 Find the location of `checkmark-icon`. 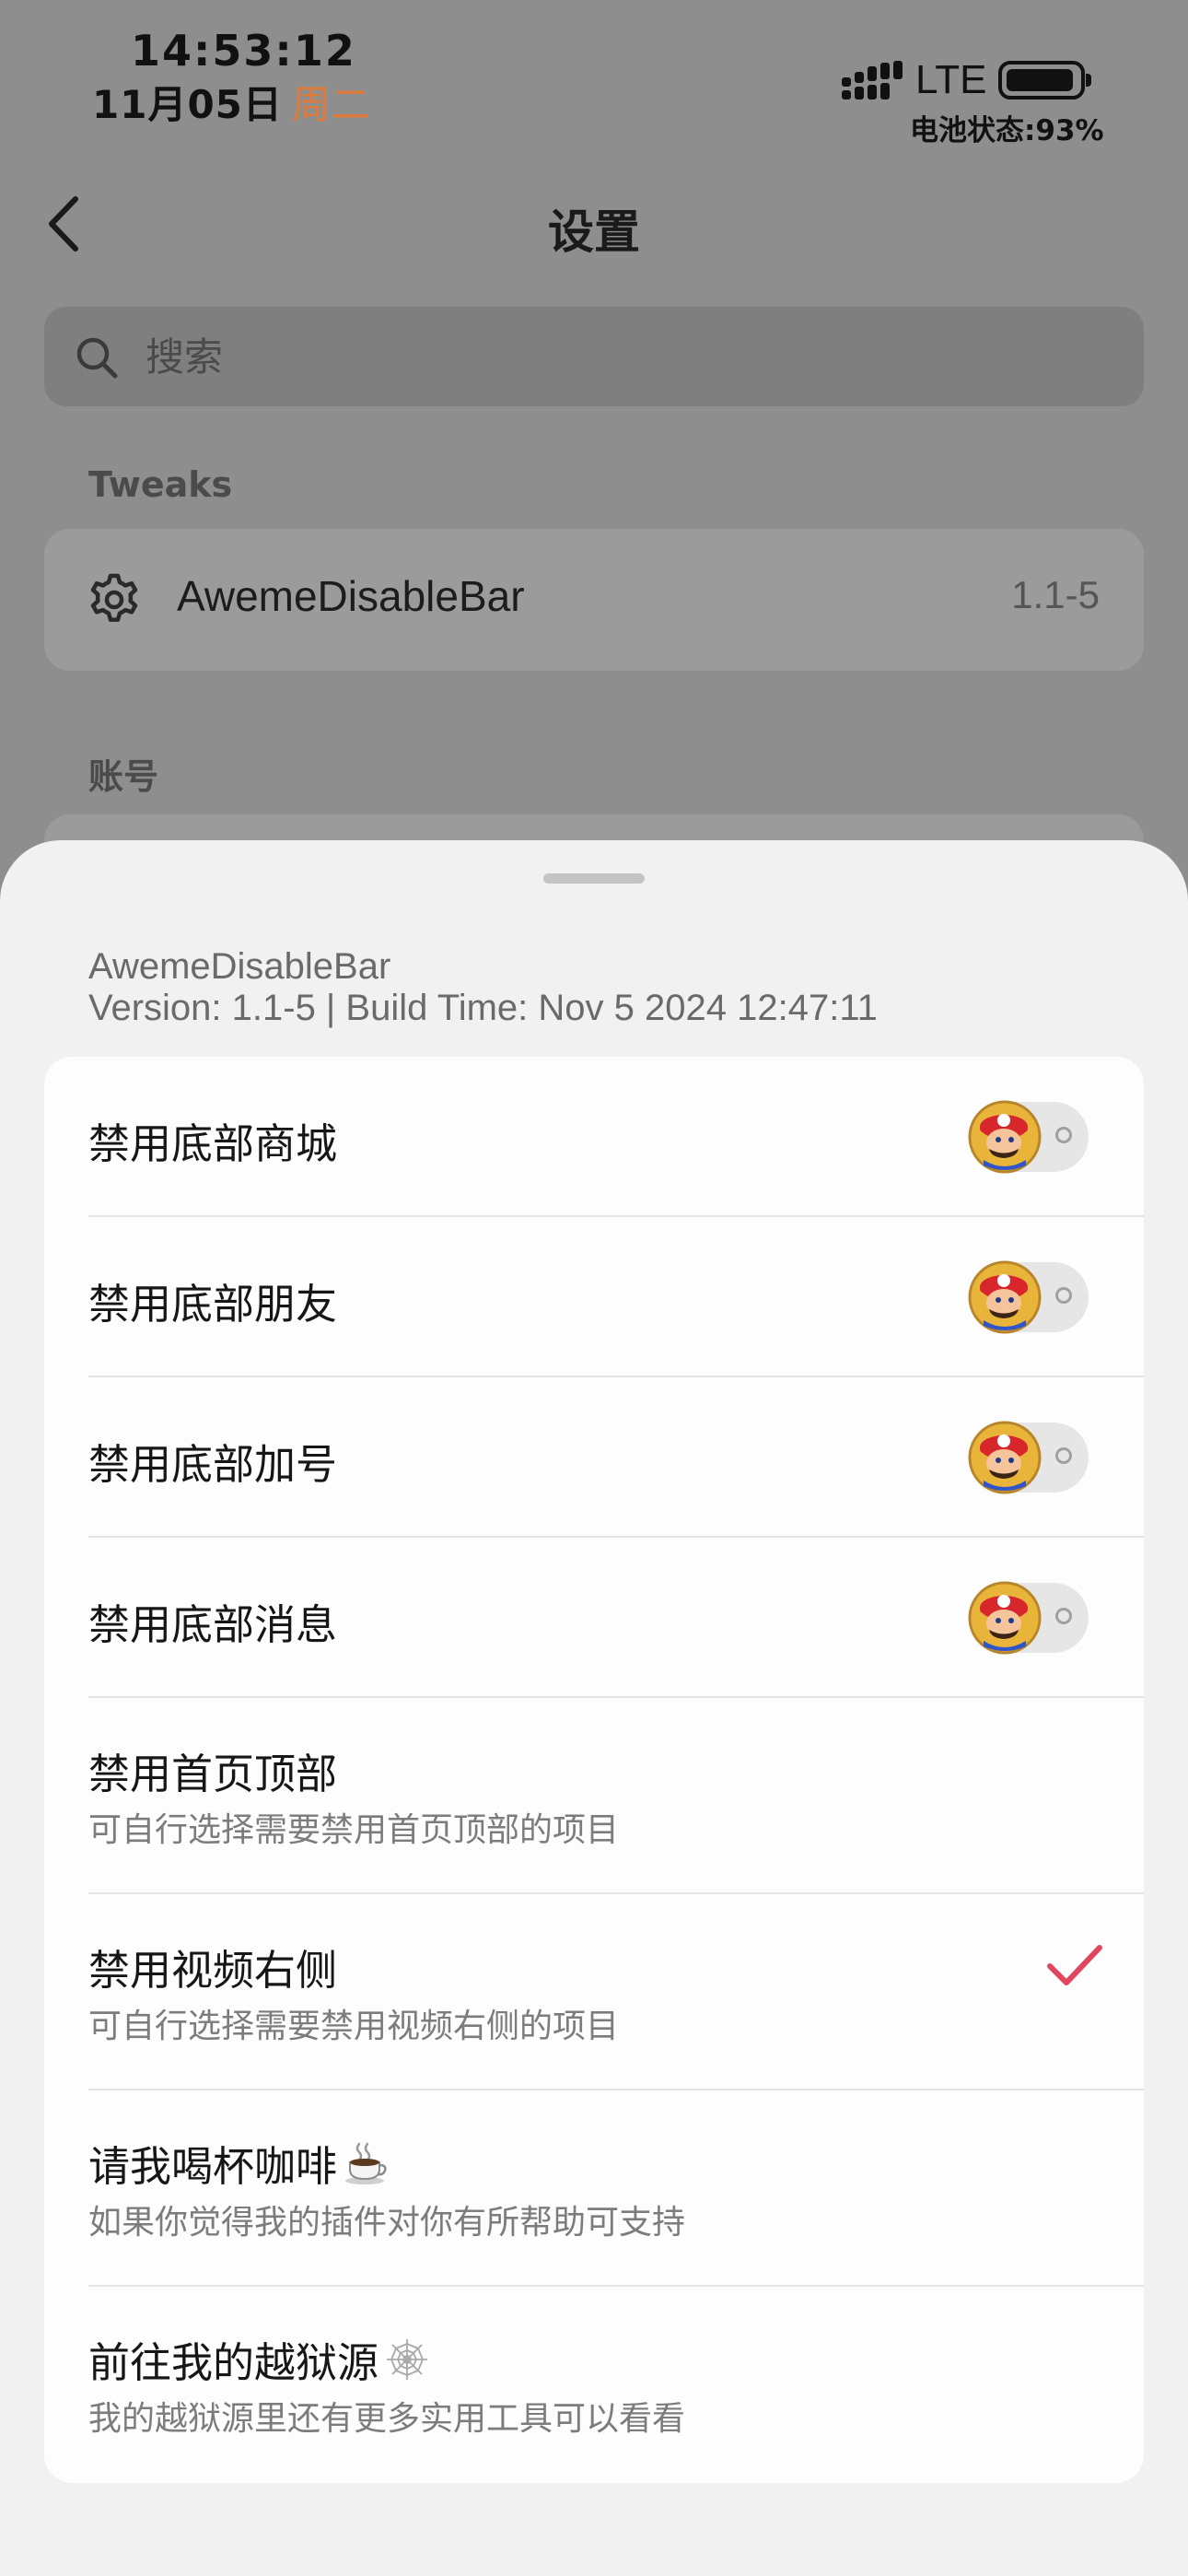

checkmark-icon is located at coordinates (1074, 1965).